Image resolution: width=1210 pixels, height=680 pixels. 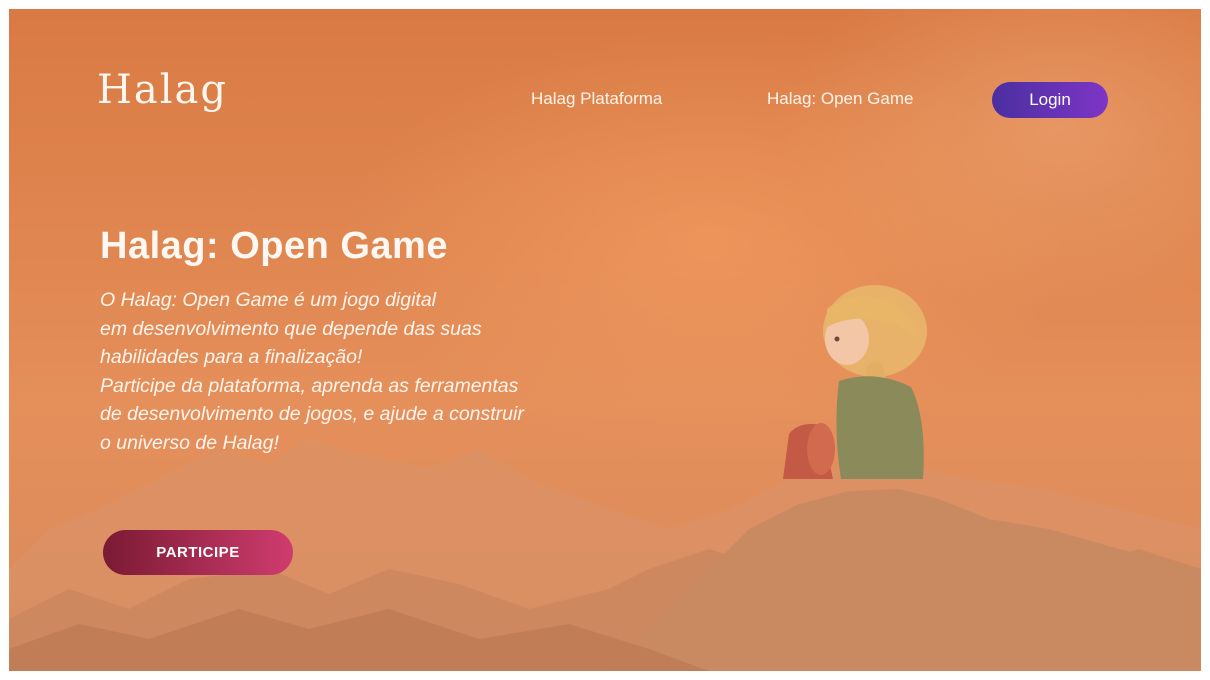 I want to click on login-button: Login, so click(x=1050, y=100).